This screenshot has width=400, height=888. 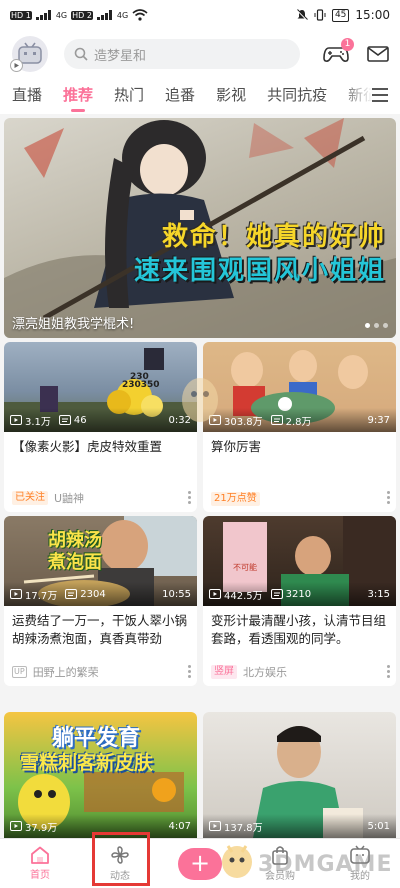 I want to click on avatar, so click(x=29, y=54).